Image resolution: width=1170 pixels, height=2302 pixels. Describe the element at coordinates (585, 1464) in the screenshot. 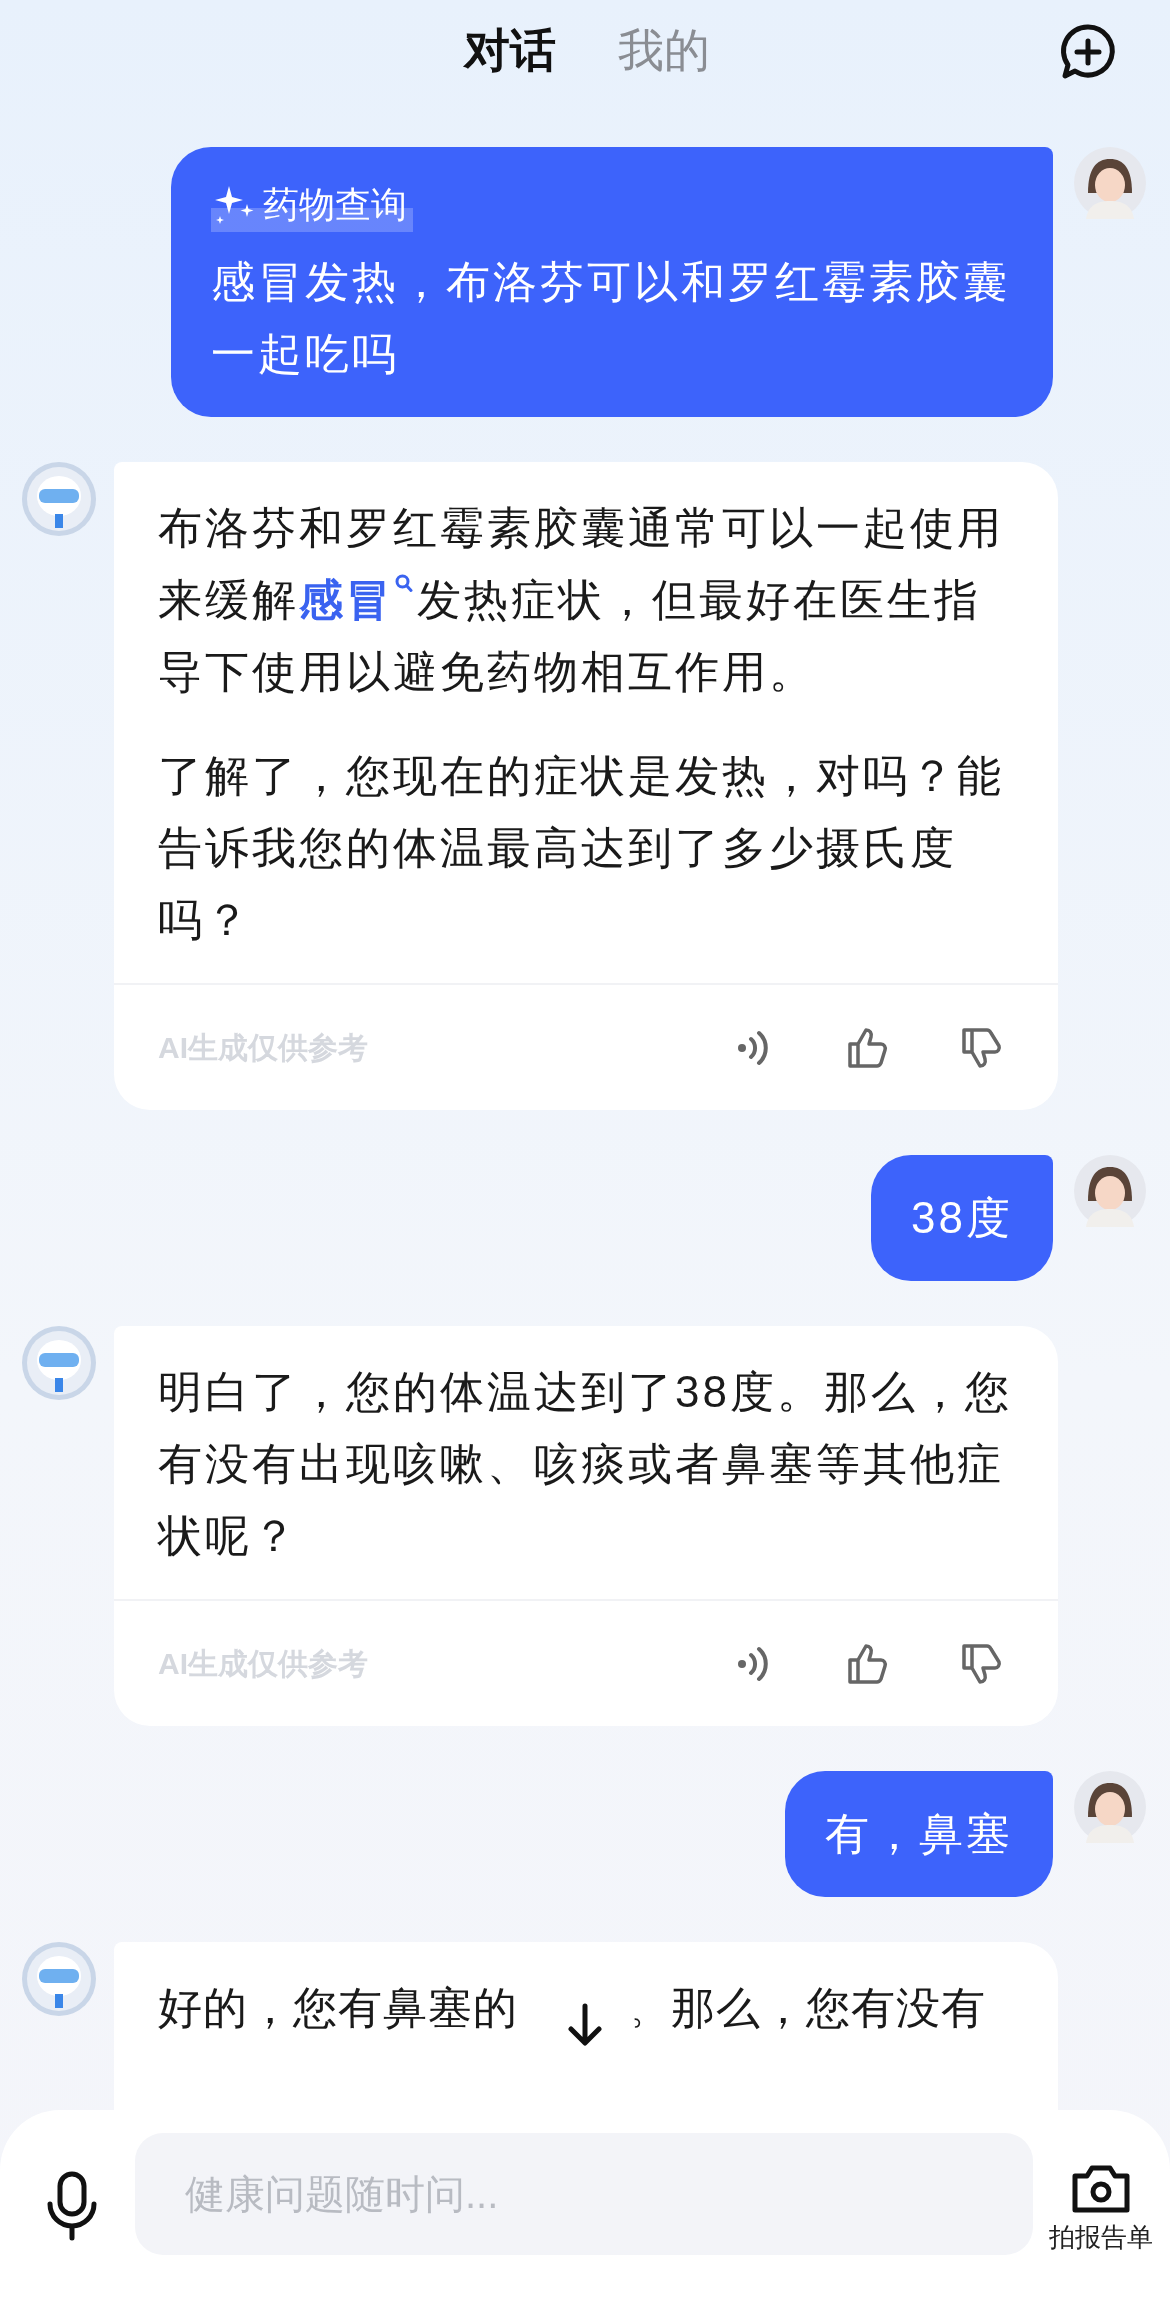

I see `message-text: 明白了，您的体温达到了38度。那么，您有没有出现咳嗽、咳痰或者鼻塞等其他症状呢？` at that location.